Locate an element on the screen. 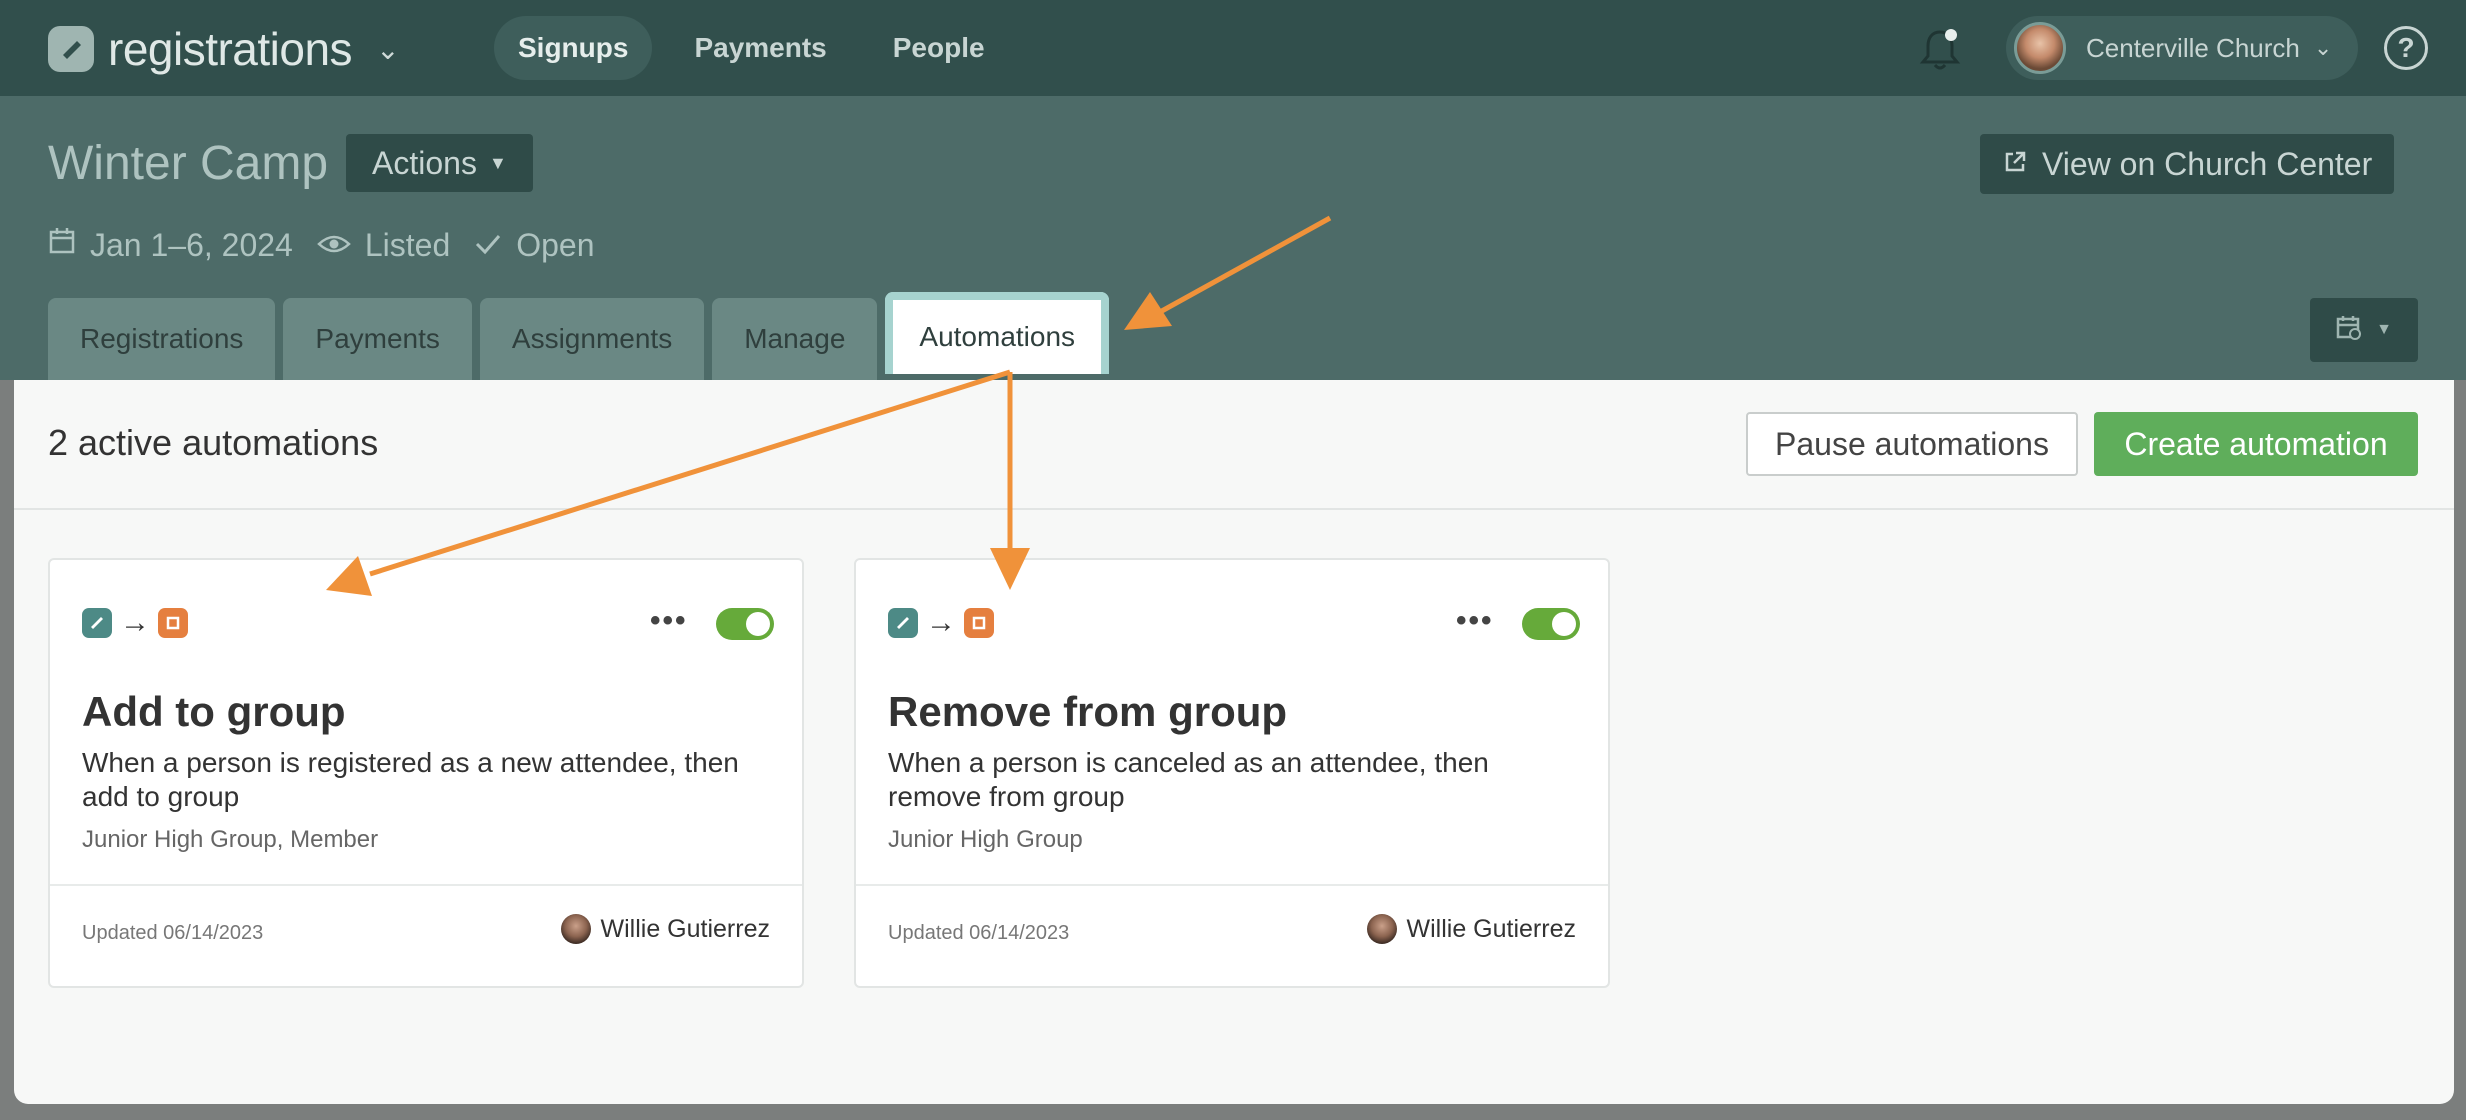 This screenshot has width=2466, height=1120. main-nav: Signups Payments People is located at coordinates (751, 48).